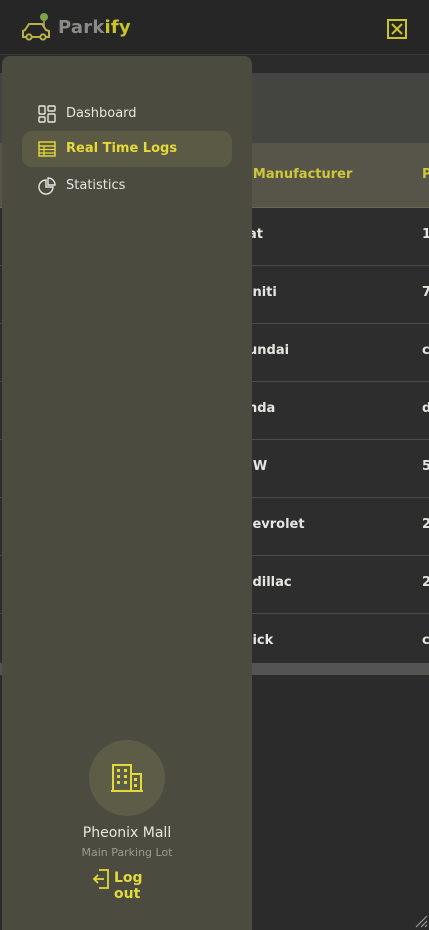 Image resolution: width=429 pixels, height=930 pixels. Describe the element at coordinates (100, 879) in the screenshot. I see `logout-icon` at that location.